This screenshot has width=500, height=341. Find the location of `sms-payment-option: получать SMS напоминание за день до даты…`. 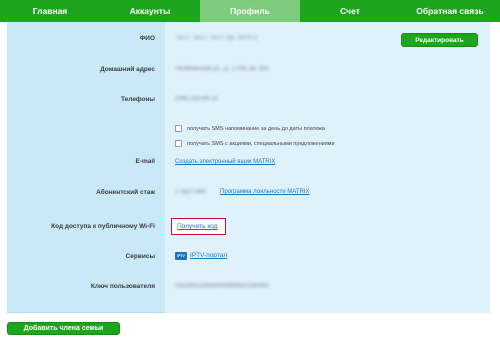

sms-payment-option: получать SMS напоминание за день до даты… is located at coordinates (250, 128).